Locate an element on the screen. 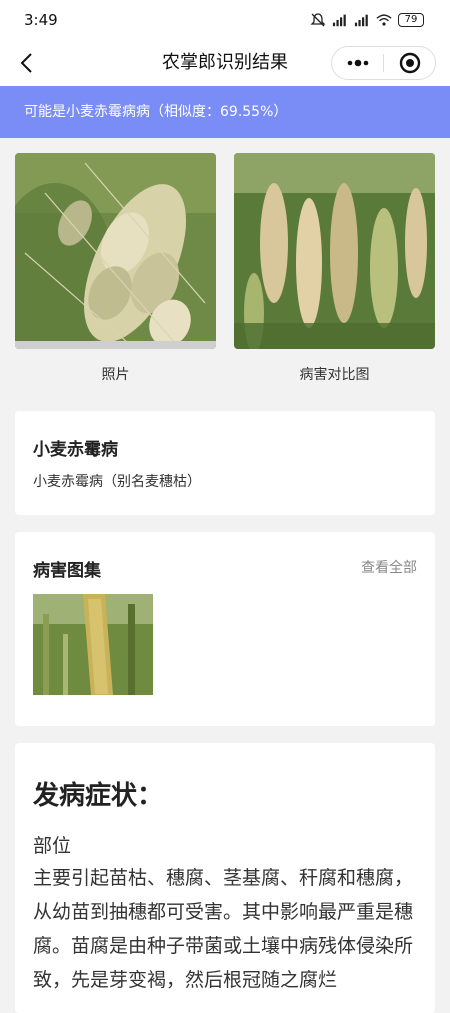 The width and height of the screenshot is (450, 1013). more-dots-icon is located at coordinates (357, 63).